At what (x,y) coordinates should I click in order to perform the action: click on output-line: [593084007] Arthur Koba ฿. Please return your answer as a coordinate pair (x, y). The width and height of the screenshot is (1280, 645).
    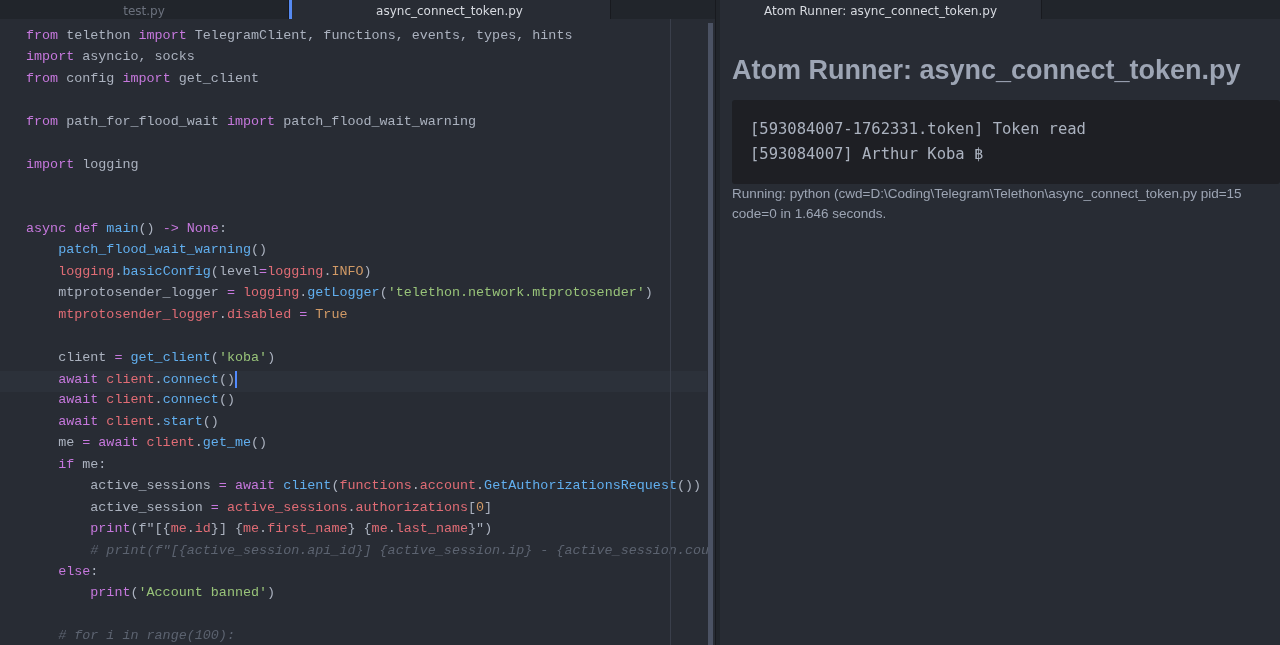
    Looking at the image, I should click on (867, 154).